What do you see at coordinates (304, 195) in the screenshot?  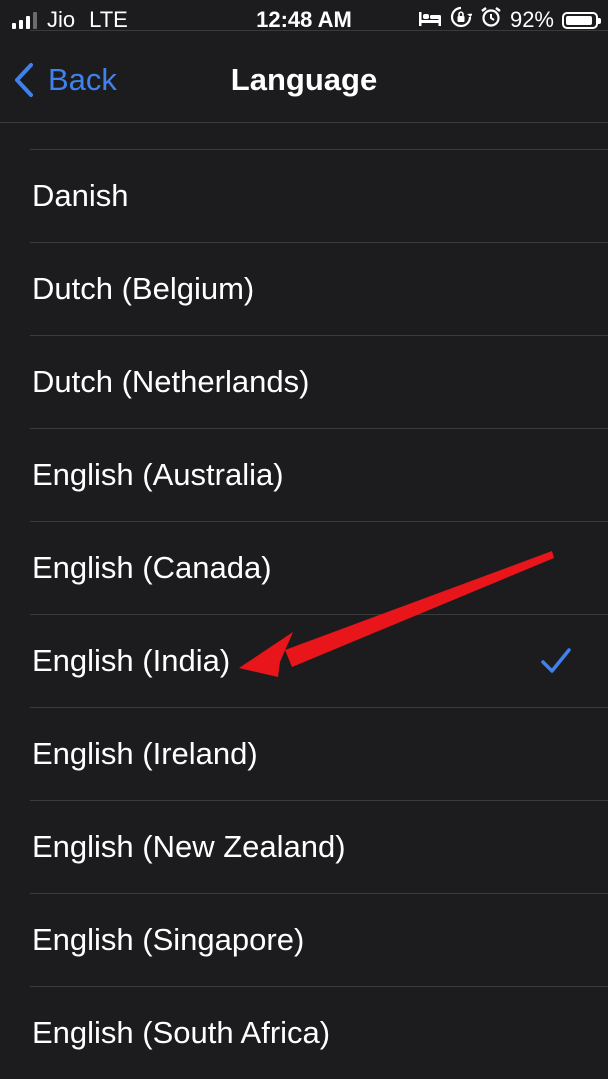 I see `list-item-danish: Danish` at bounding box center [304, 195].